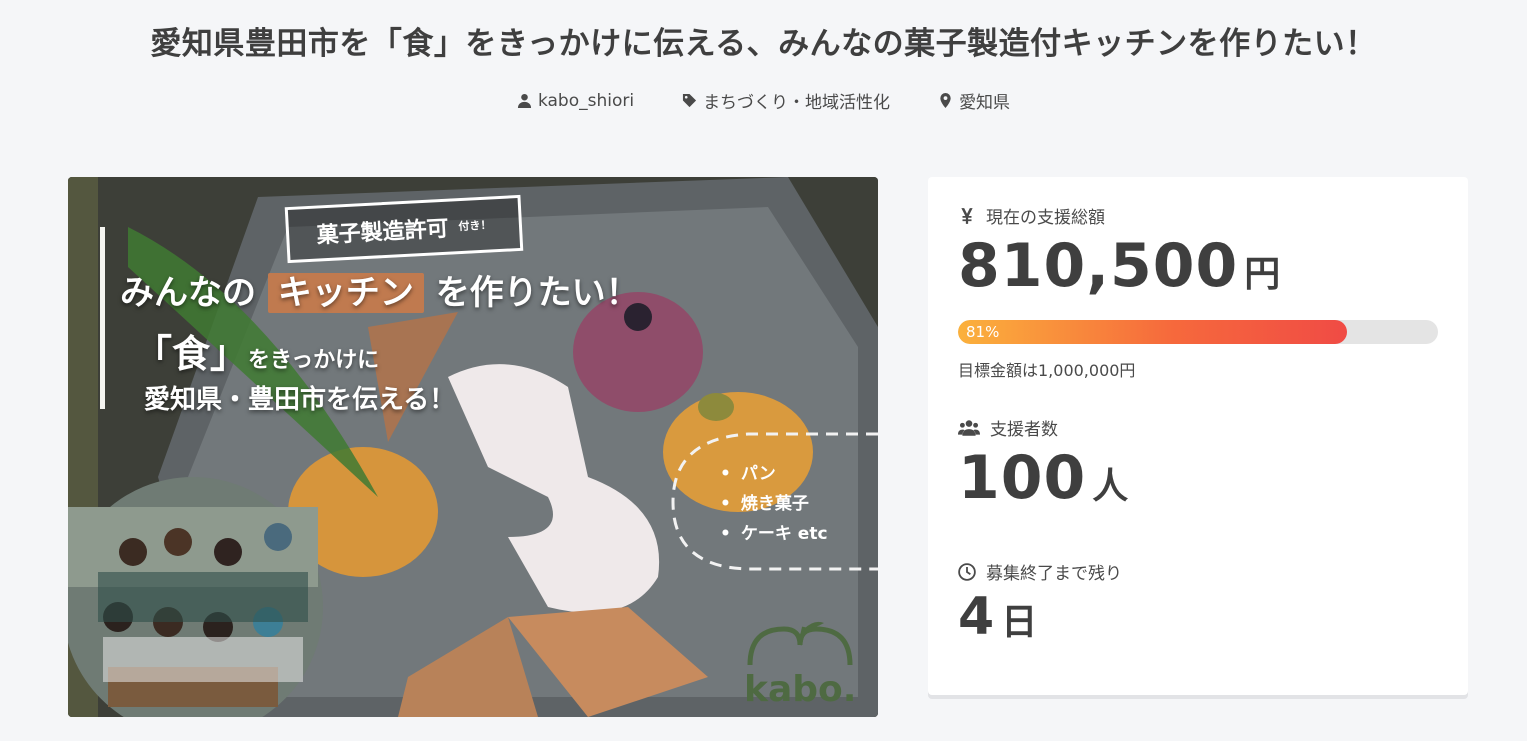  What do you see at coordinates (985, 103) in the screenshot?
I see `location-name: 愛知県` at bounding box center [985, 103].